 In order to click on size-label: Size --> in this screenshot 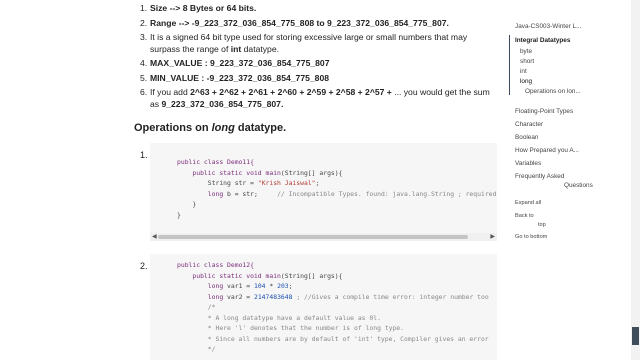, I will do `click(165, 8)`.